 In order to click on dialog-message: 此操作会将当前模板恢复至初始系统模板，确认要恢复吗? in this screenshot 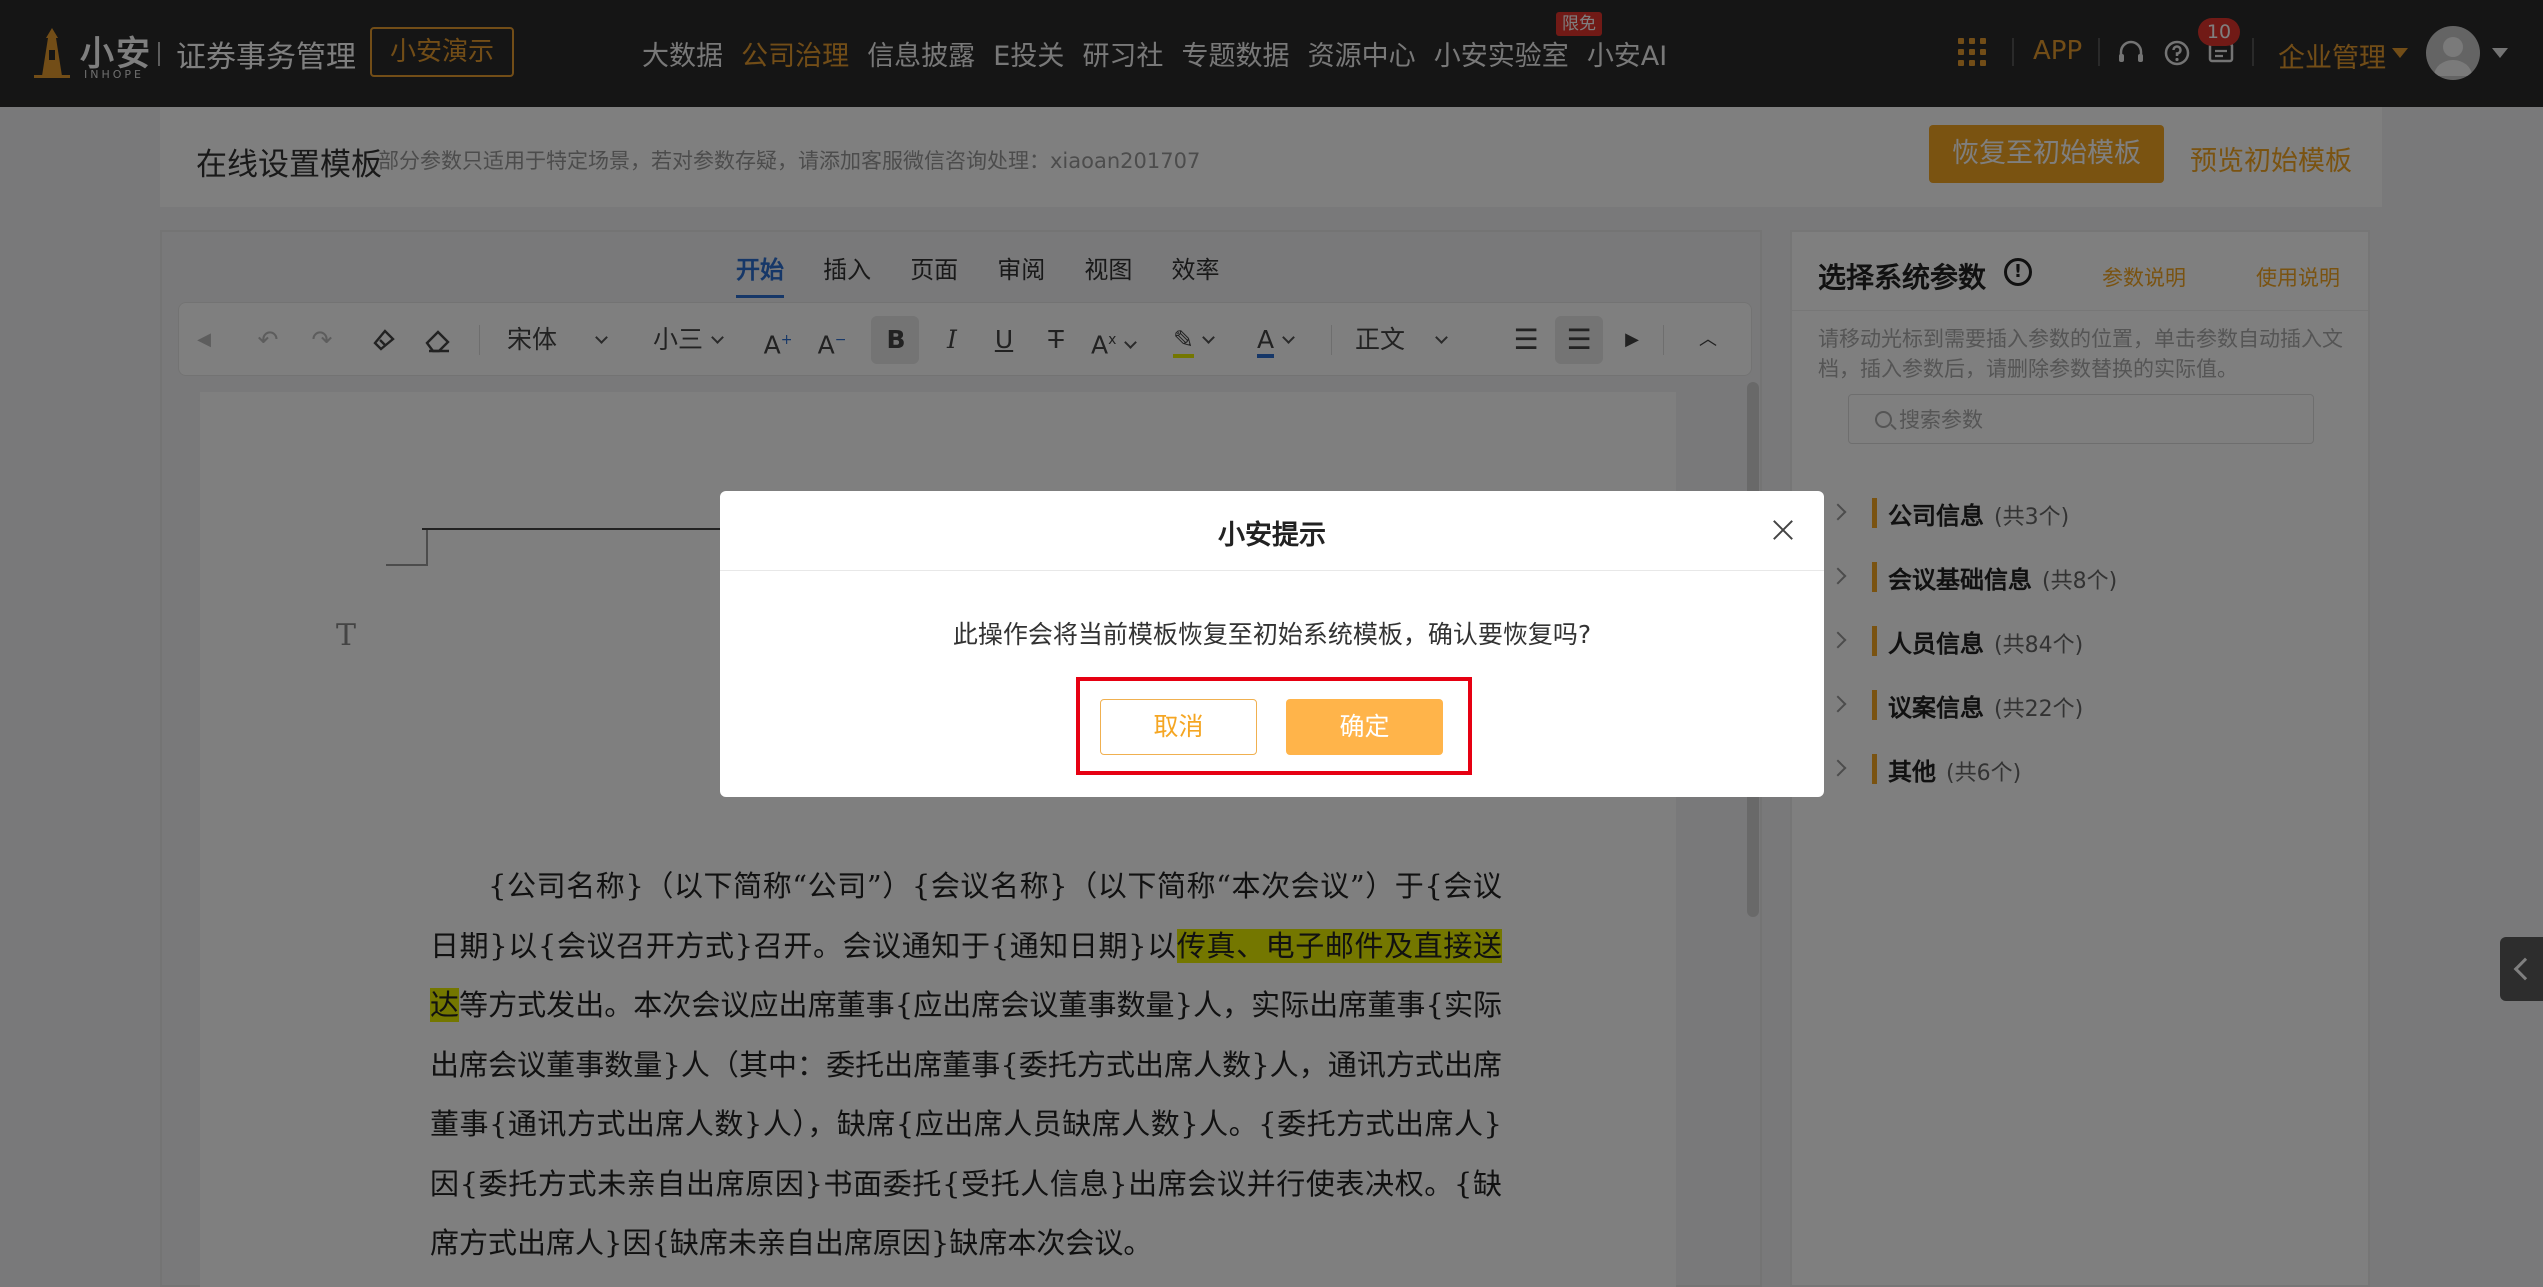, I will do `click(1272, 634)`.